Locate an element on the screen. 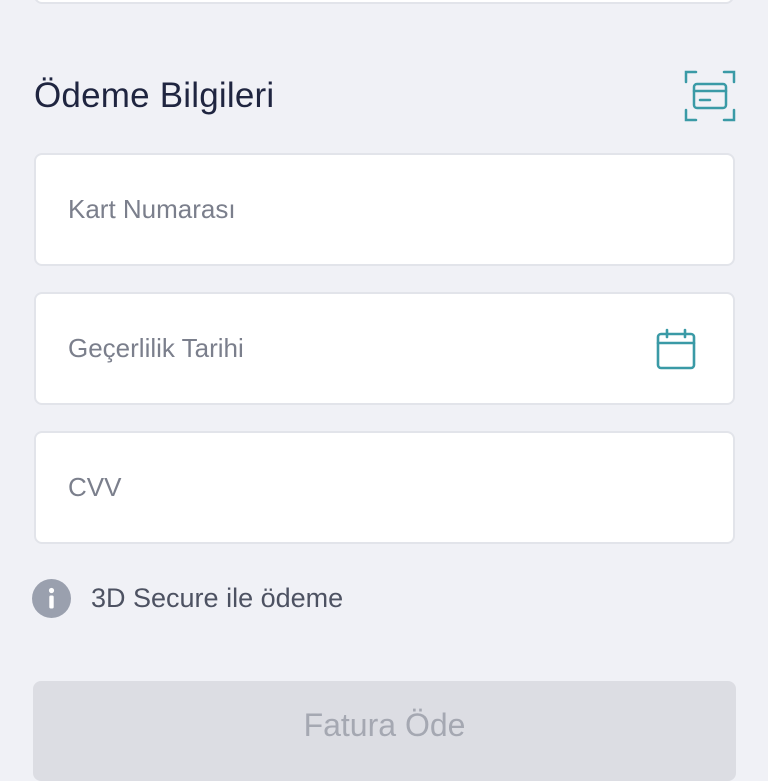 This screenshot has width=768, height=781. card-number-field is located at coordinates (384, 209).